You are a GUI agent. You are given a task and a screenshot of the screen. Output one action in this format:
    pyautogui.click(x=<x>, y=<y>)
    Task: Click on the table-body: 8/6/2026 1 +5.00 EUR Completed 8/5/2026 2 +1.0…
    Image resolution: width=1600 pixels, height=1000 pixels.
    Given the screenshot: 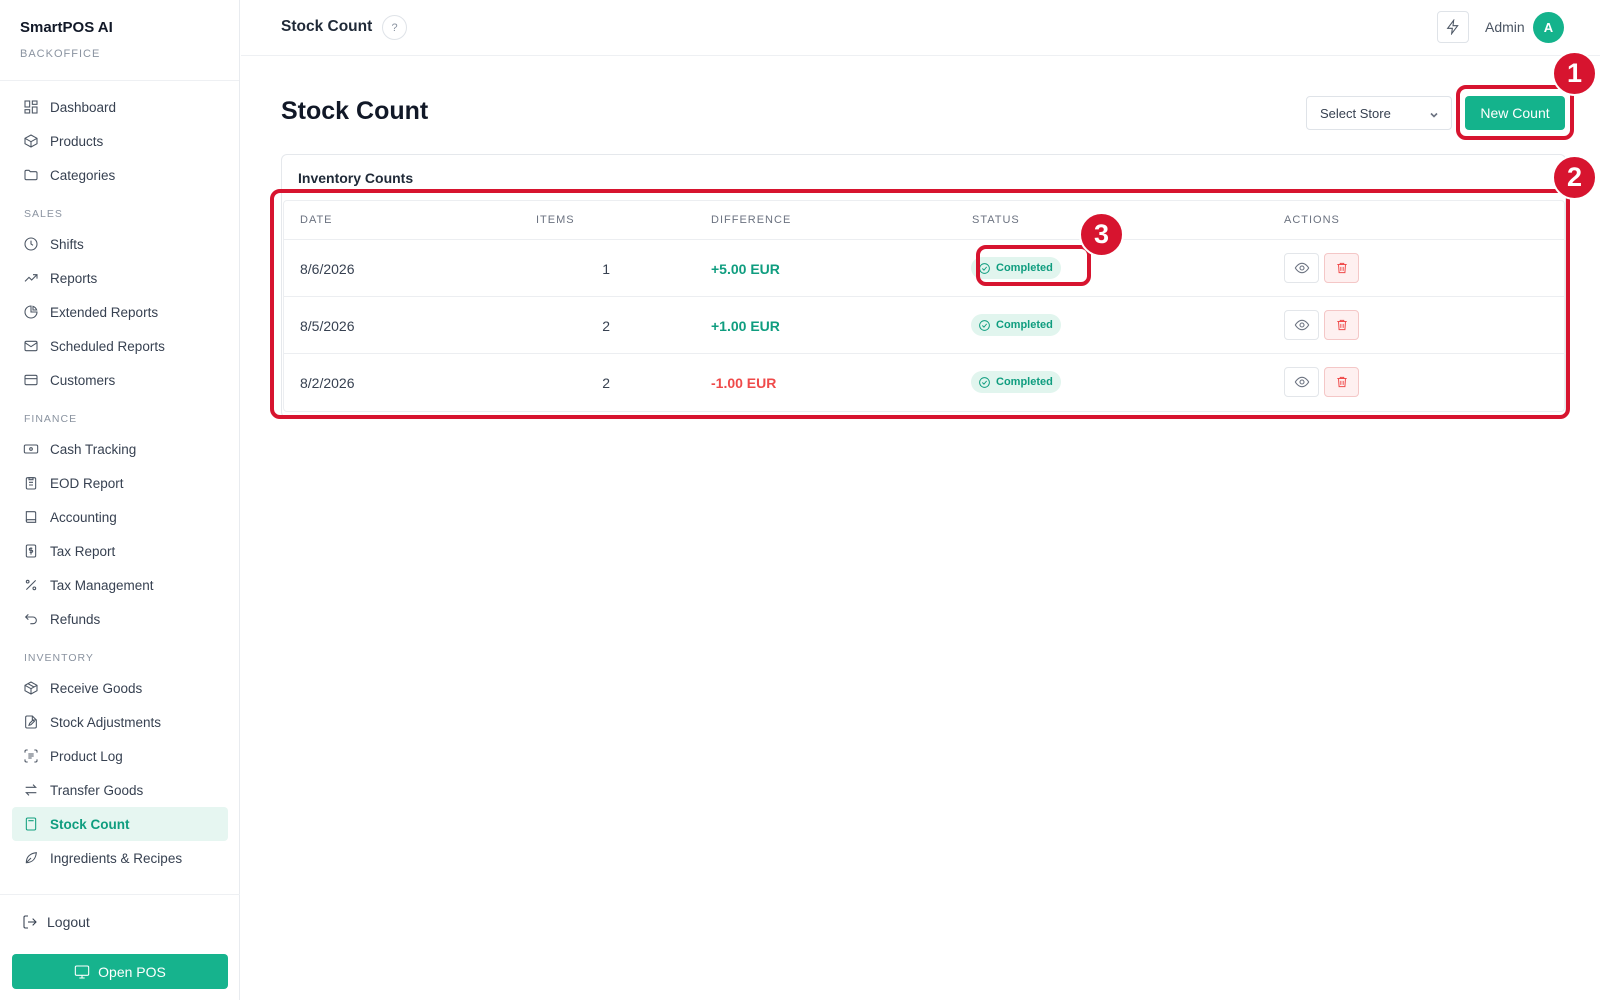 What is the action you would take?
    pyautogui.click(x=924, y=325)
    